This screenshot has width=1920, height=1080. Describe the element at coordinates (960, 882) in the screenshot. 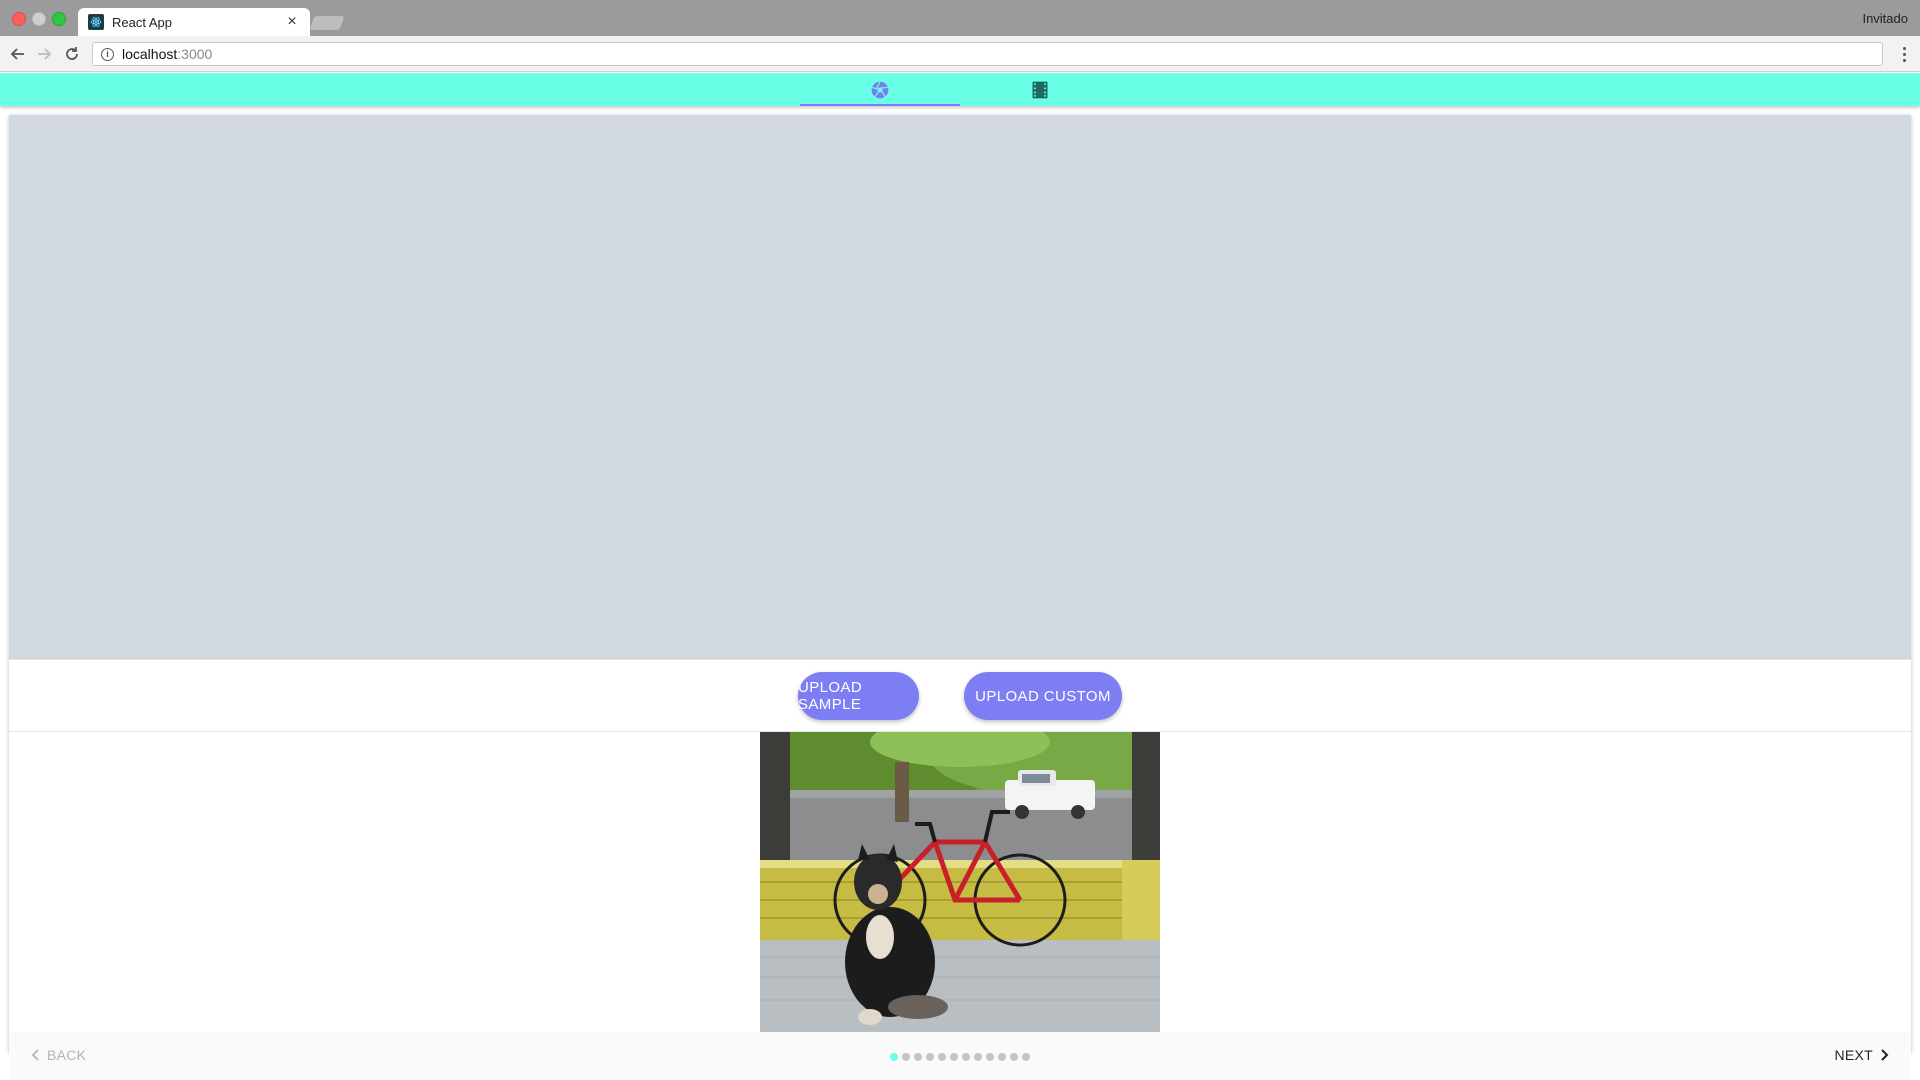

I see `sample-image` at that location.